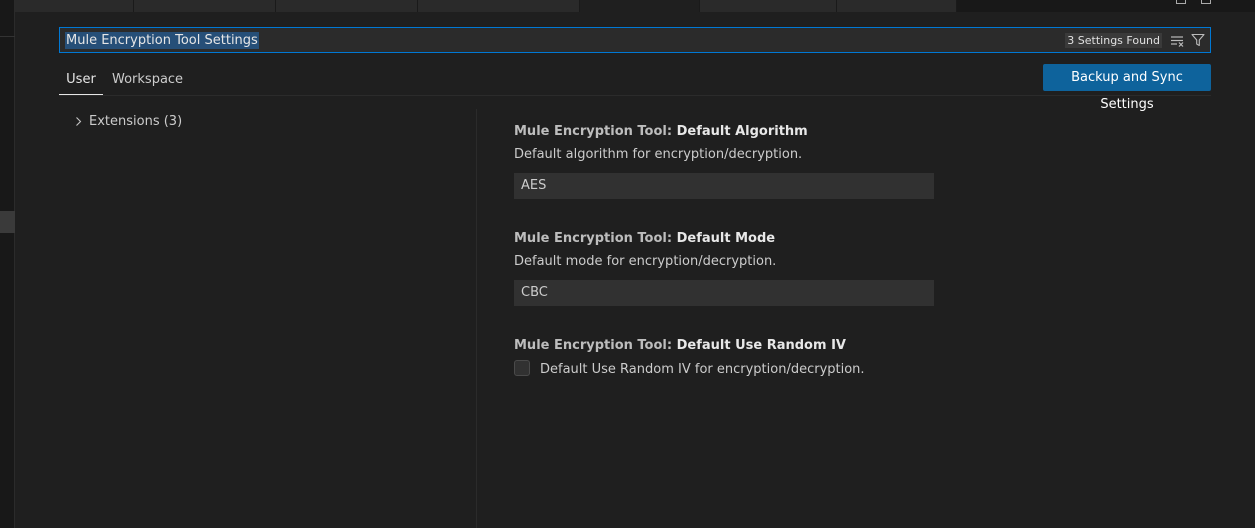 This screenshot has height=528, width=1255. I want to click on editor-tab-active, so click(640, 6).